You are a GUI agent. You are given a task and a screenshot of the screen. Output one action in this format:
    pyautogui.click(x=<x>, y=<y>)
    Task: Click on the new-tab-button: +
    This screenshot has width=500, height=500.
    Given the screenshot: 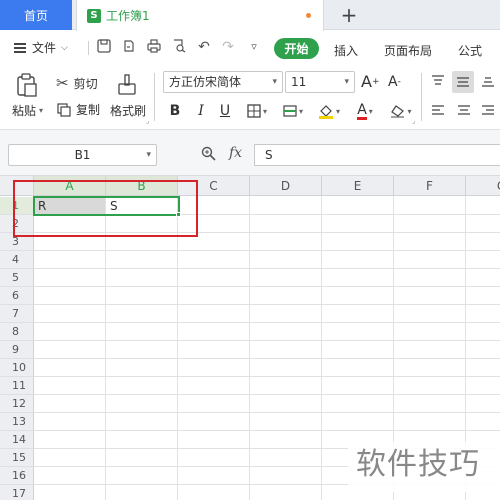 What is the action you would take?
    pyautogui.click(x=349, y=15)
    